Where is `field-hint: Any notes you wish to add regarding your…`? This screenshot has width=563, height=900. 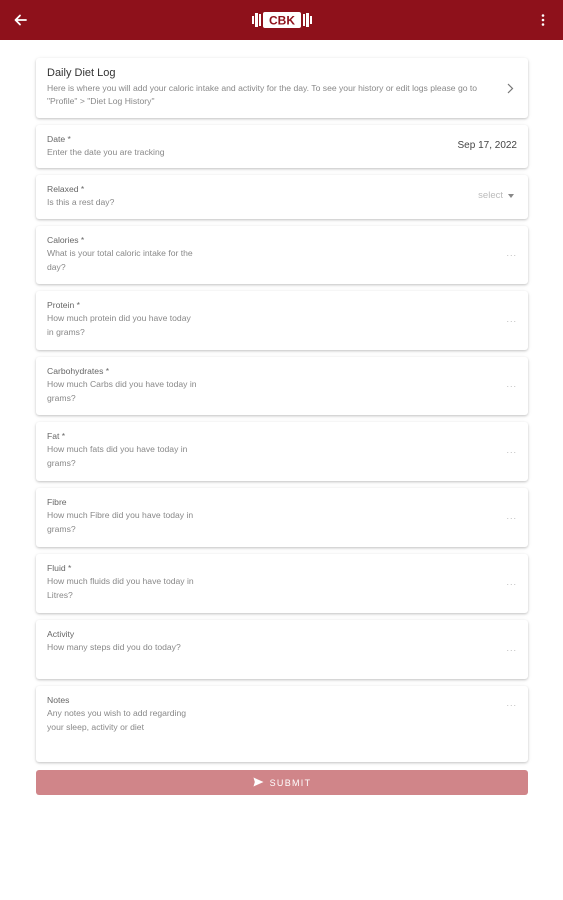
field-hint: Any notes you wish to add regarding your… is located at coordinates (117, 720).